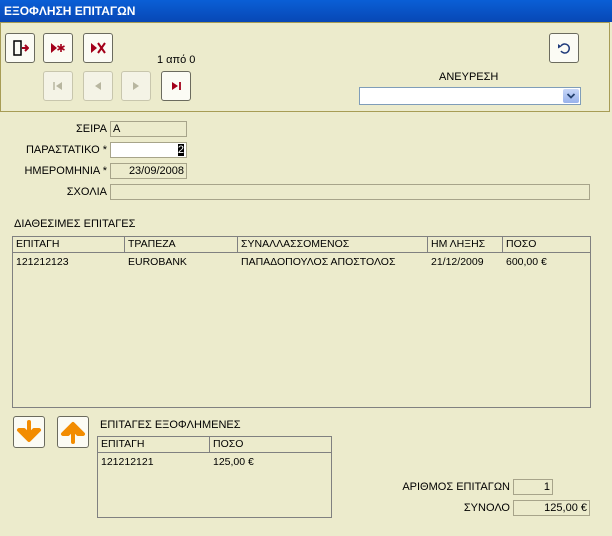  Describe the element at coordinates (66, 150) in the screenshot. I see `document-label: ΠΑΡΑΣΤΑΤΙΚΟ *` at that location.